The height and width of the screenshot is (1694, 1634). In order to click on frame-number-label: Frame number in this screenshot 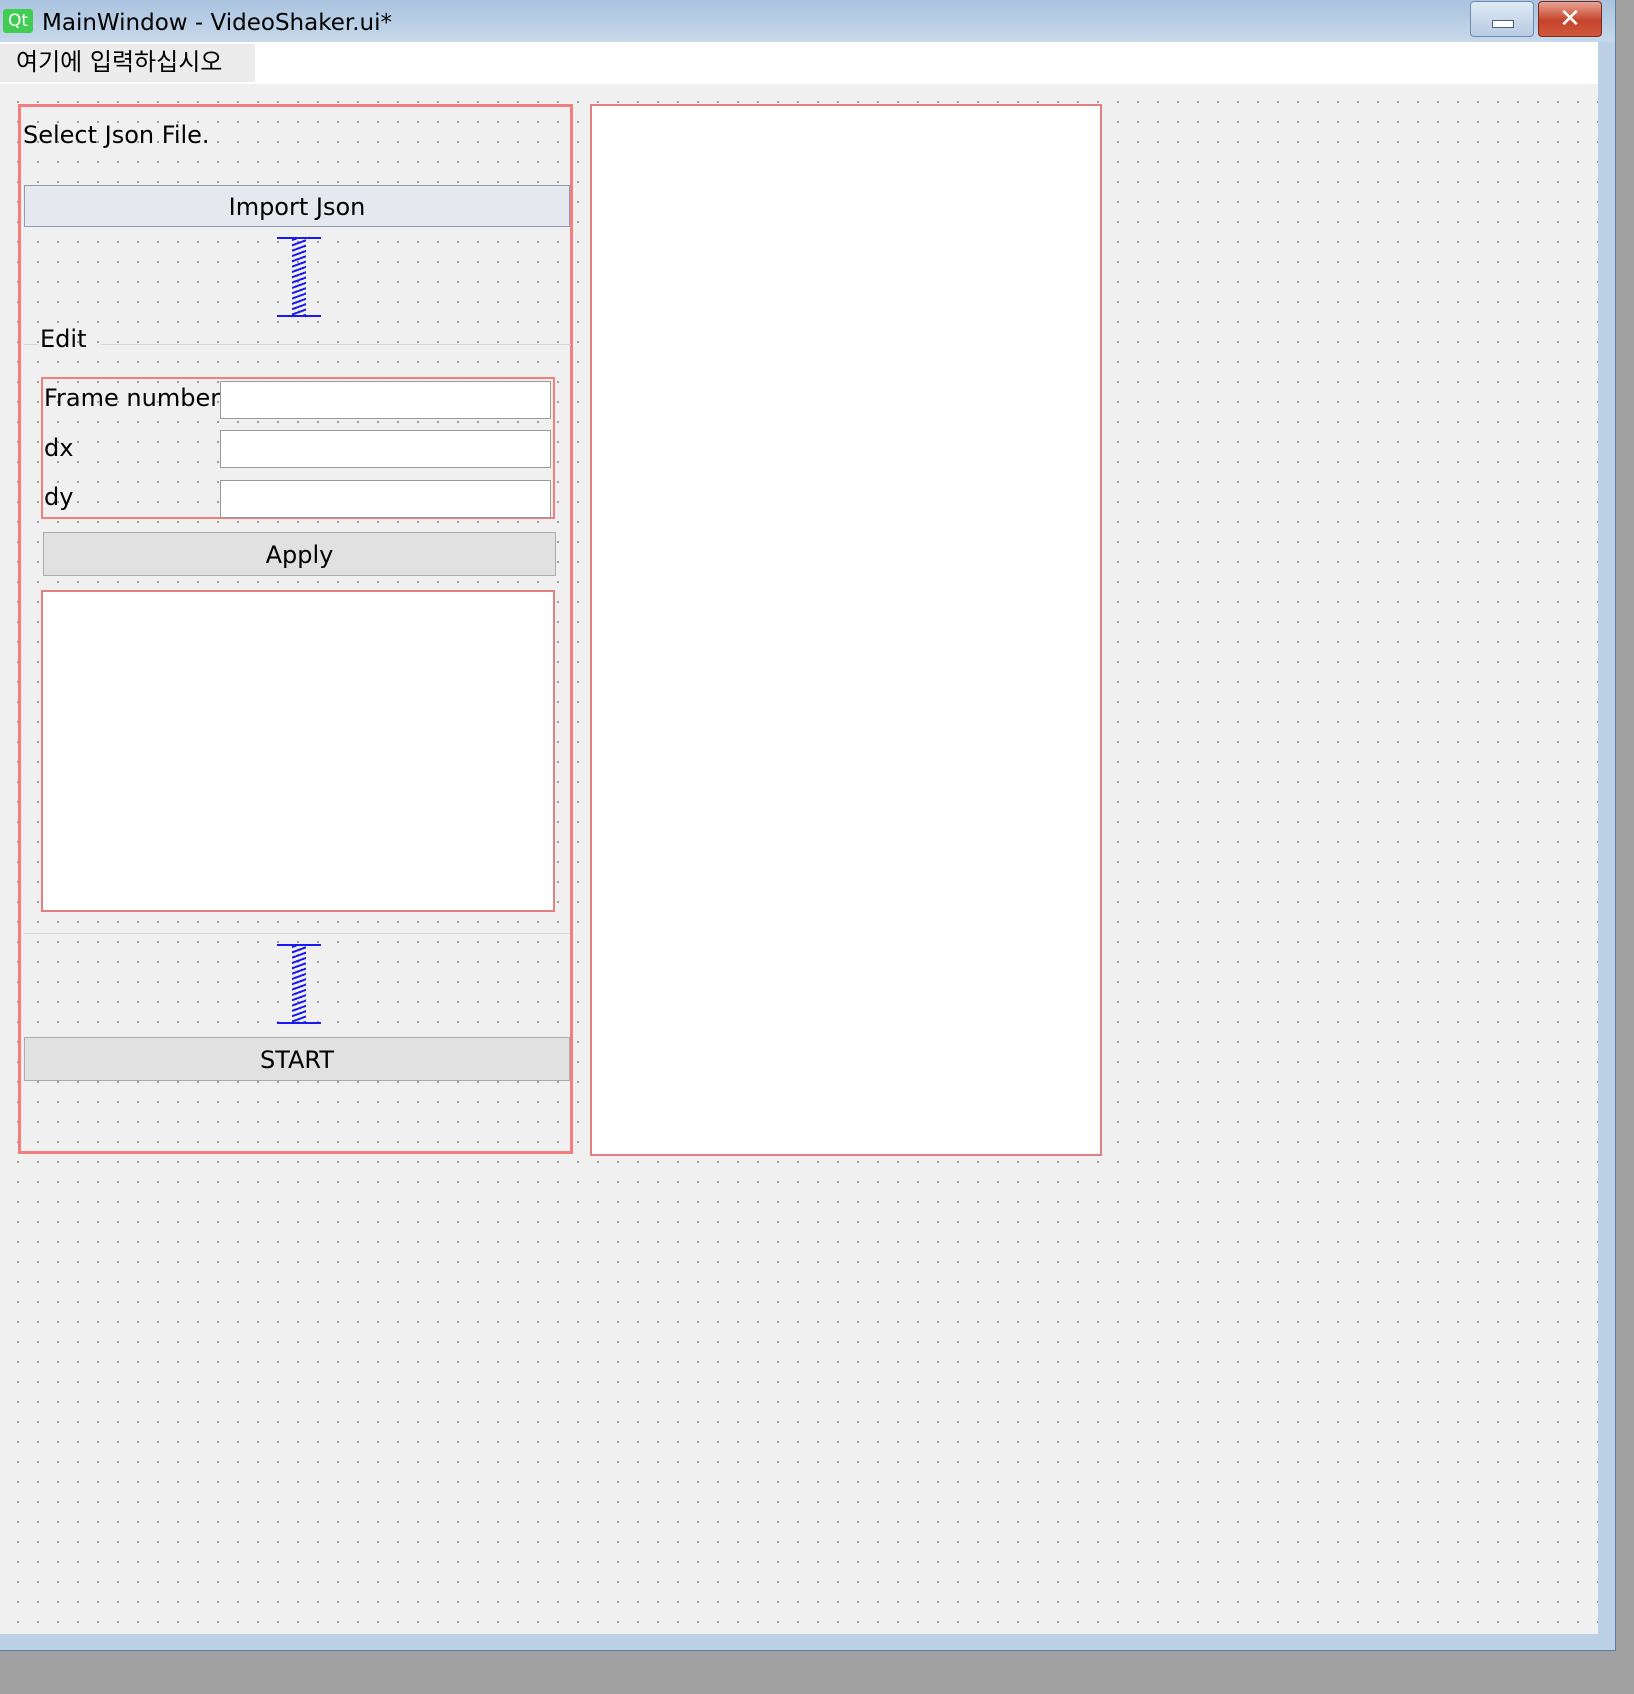, I will do `click(132, 398)`.